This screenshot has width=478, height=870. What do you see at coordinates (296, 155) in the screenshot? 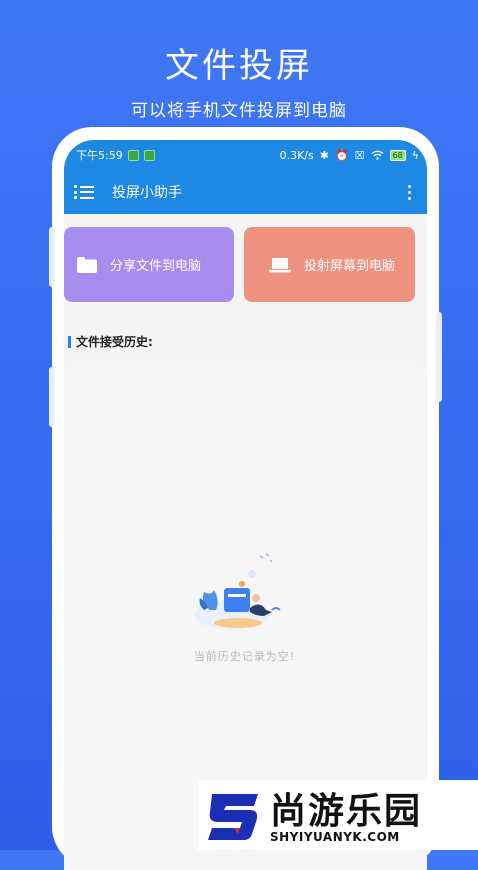
I see `network-speed: 0.3K/s` at bounding box center [296, 155].